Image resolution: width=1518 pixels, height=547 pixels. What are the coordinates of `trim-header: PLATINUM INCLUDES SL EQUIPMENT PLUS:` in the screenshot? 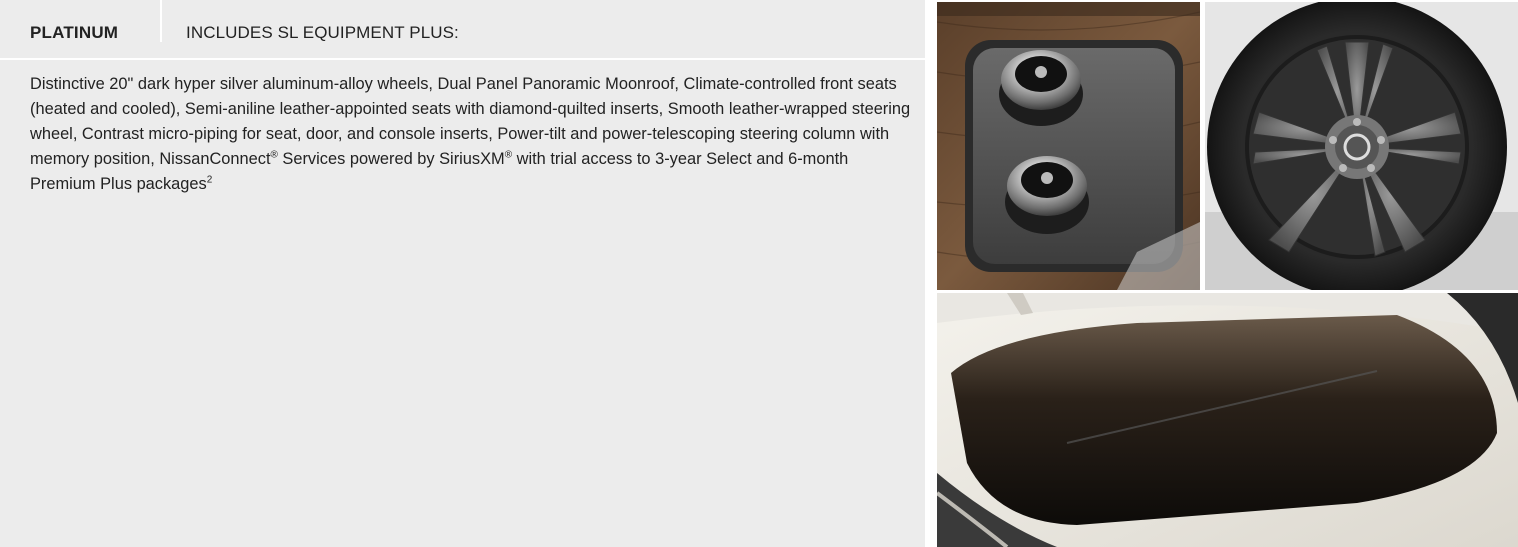 It's located at (462, 29).